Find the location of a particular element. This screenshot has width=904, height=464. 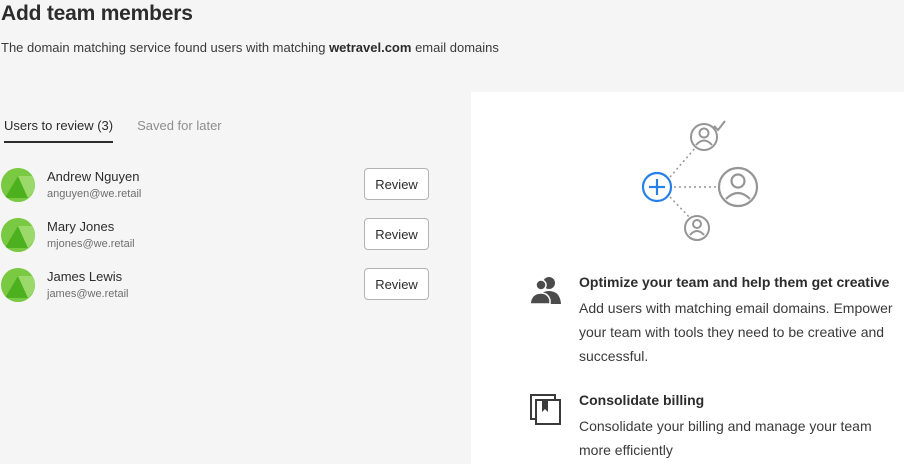

add-circle-icon is located at coordinates (657, 187).